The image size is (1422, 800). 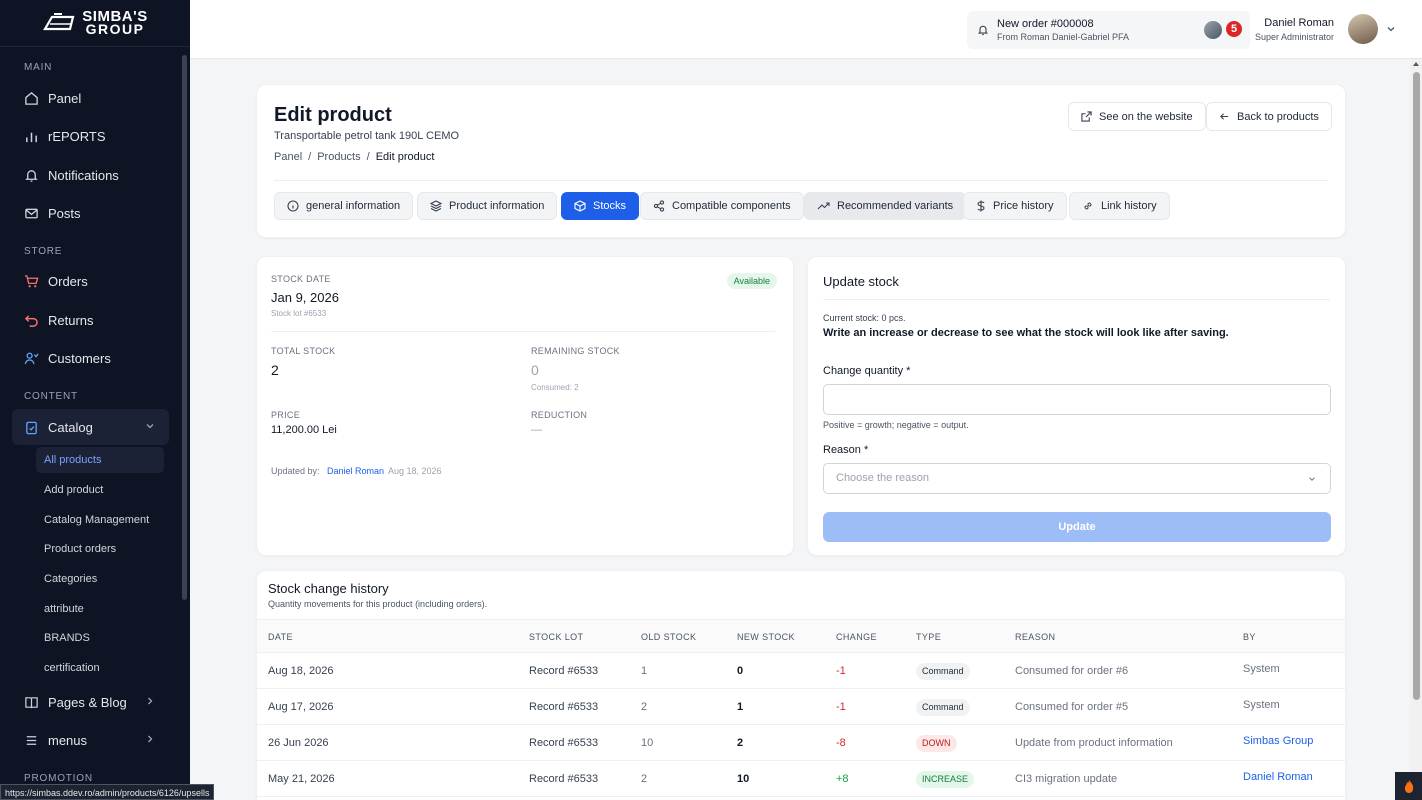 I want to click on brand-line2: GROUP, so click(x=115, y=29).